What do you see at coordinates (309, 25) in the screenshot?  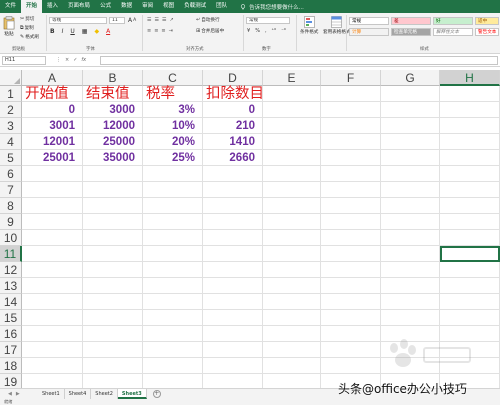 I see `conditional-format-button: 条件格式` at bounding box center [309, 25].